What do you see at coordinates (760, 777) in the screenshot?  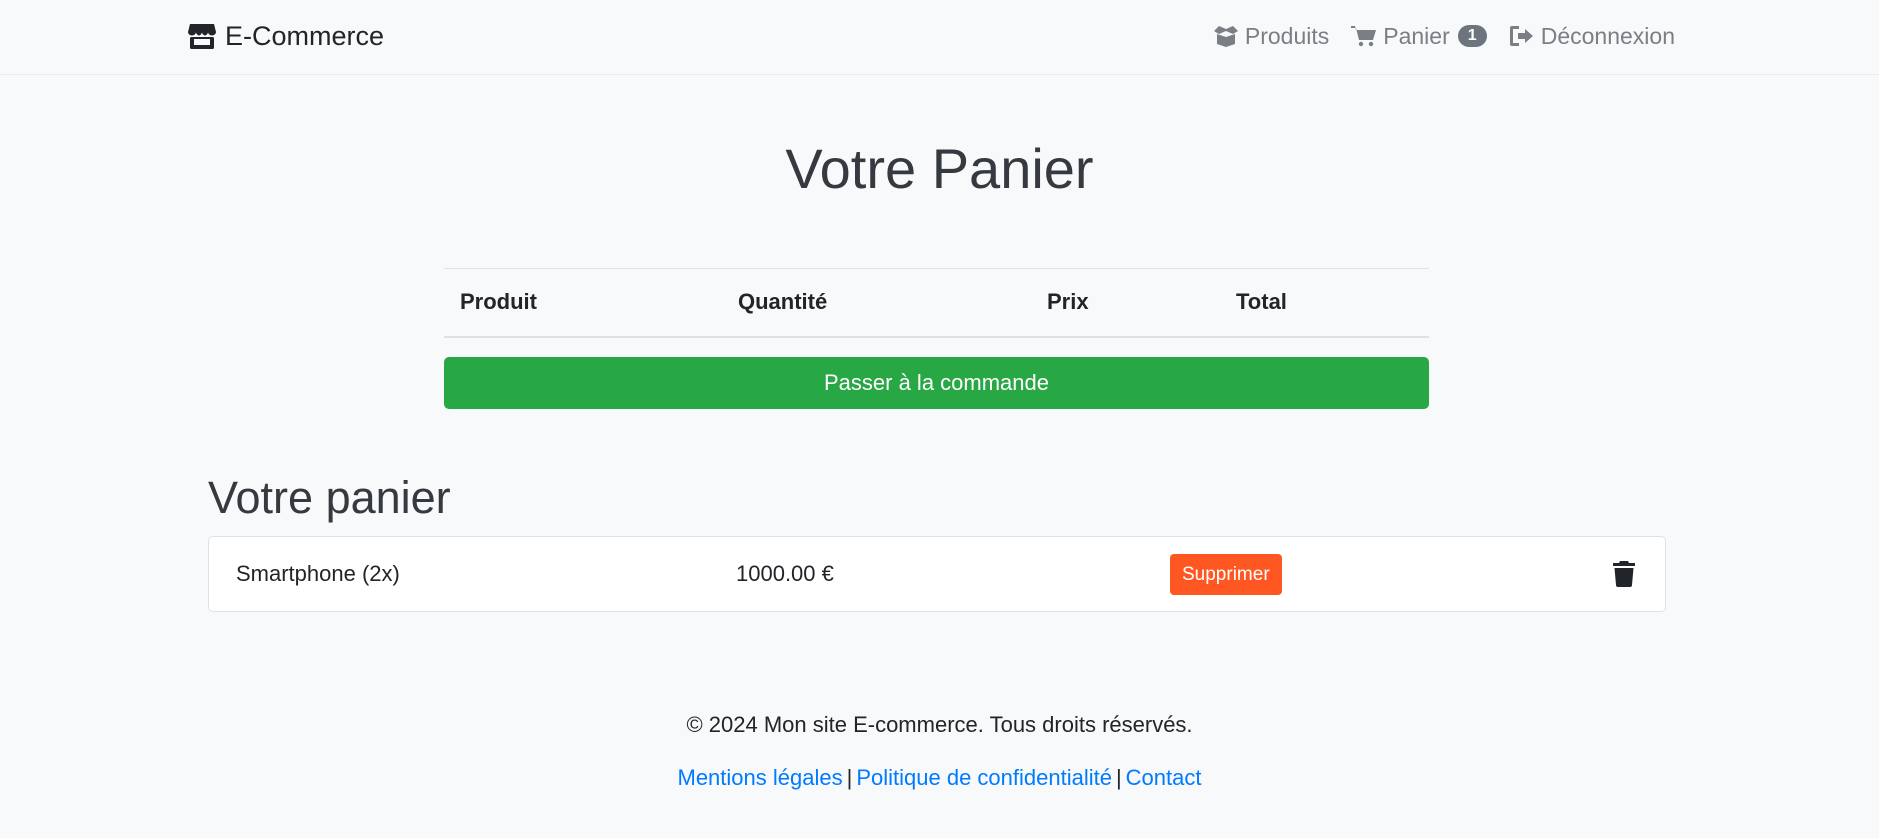 I see `footer-link-mentions-legales: Mentions légales` at bounding box center [760, 777].